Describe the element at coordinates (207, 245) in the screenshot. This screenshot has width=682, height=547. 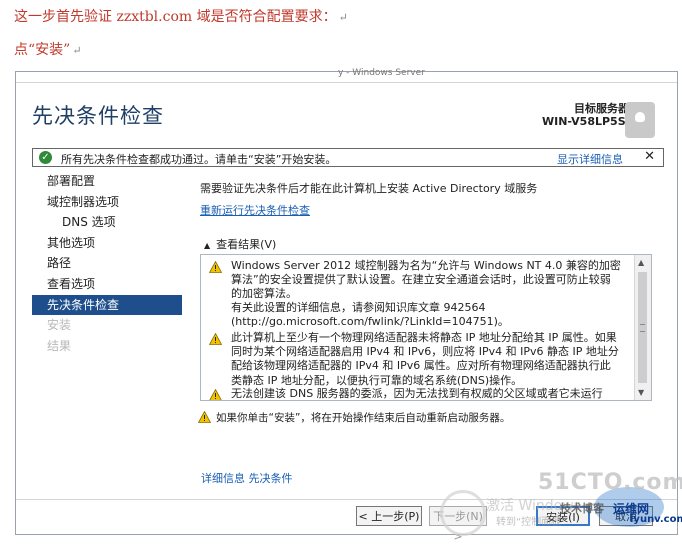
I see `chevron-up-icon: ▲` at that location.